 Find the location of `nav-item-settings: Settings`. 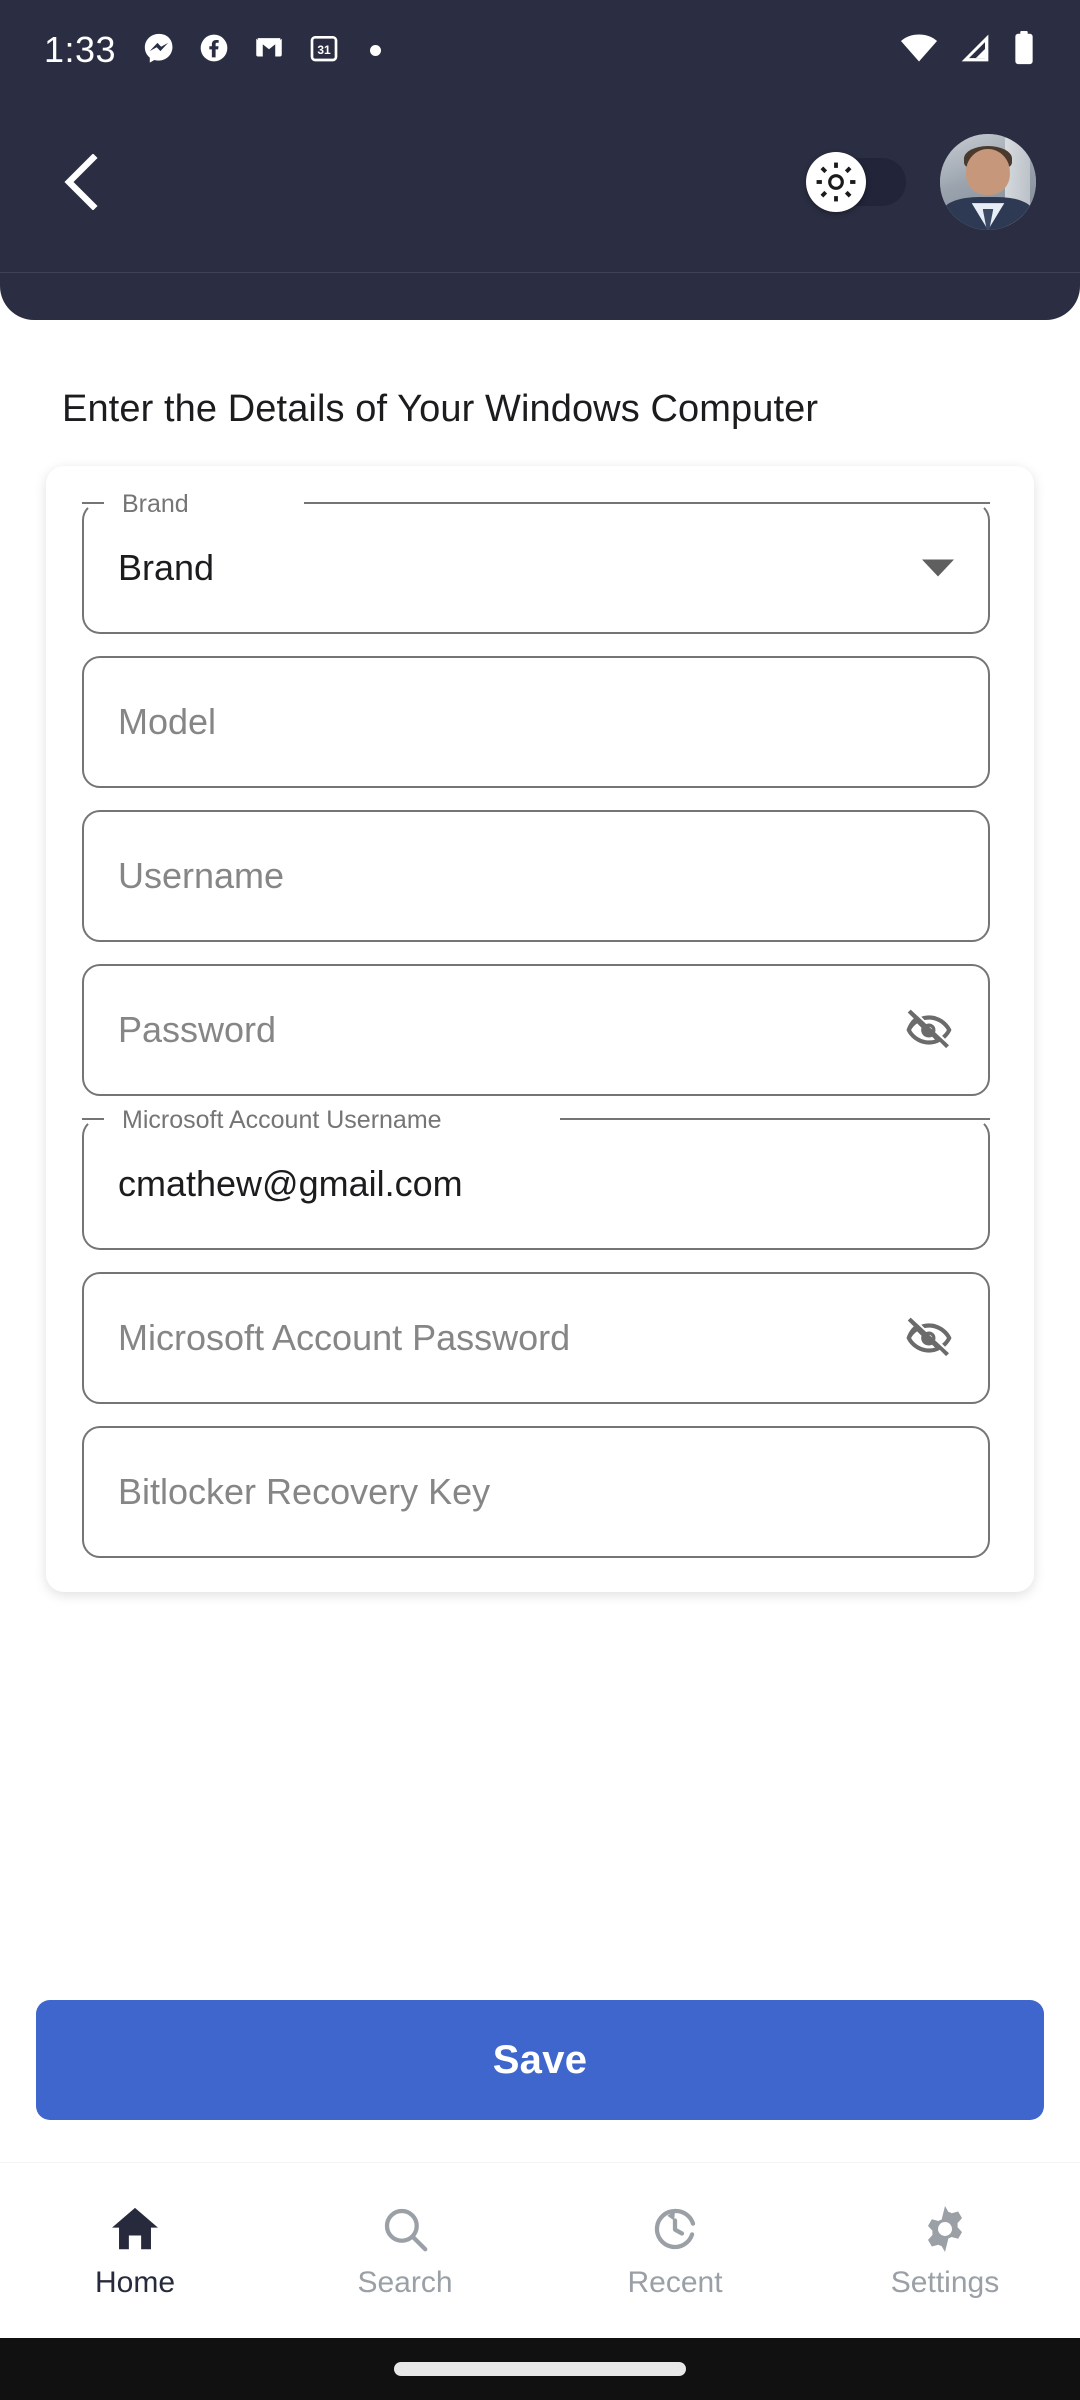

nav-item-settings: Settings is located at coordinates (945, 2251).